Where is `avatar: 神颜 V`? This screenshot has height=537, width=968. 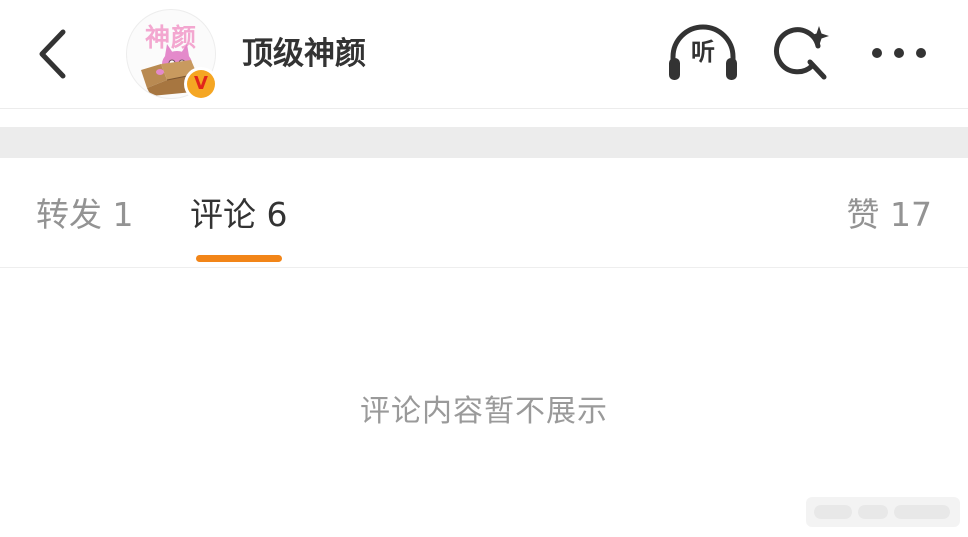 avatar: 神颜 V is located at coordinates (172, 55).